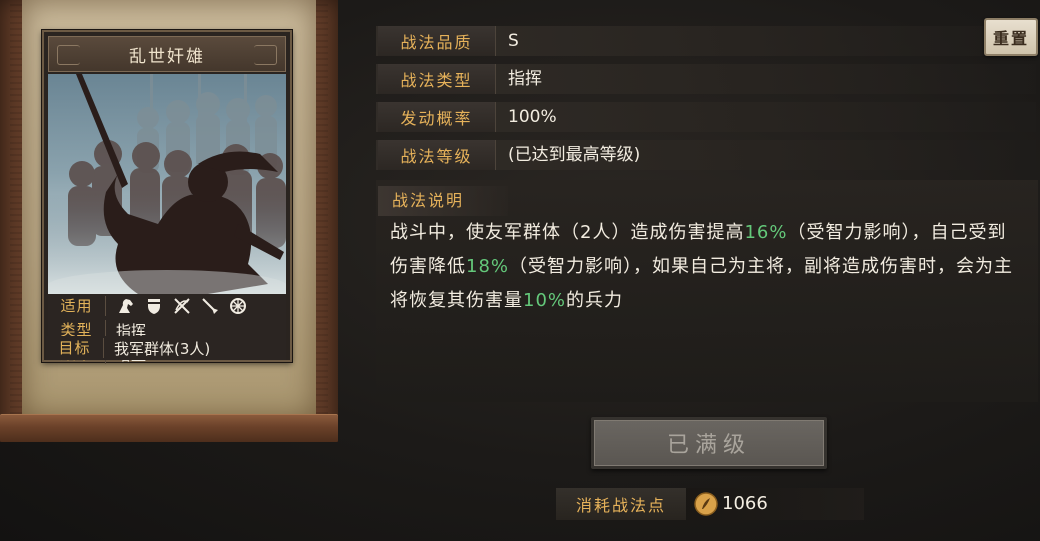 This screenshot has height=541, width=1040. I want to click on stat-value-target: 我军群体(3人), so click(162, 348).